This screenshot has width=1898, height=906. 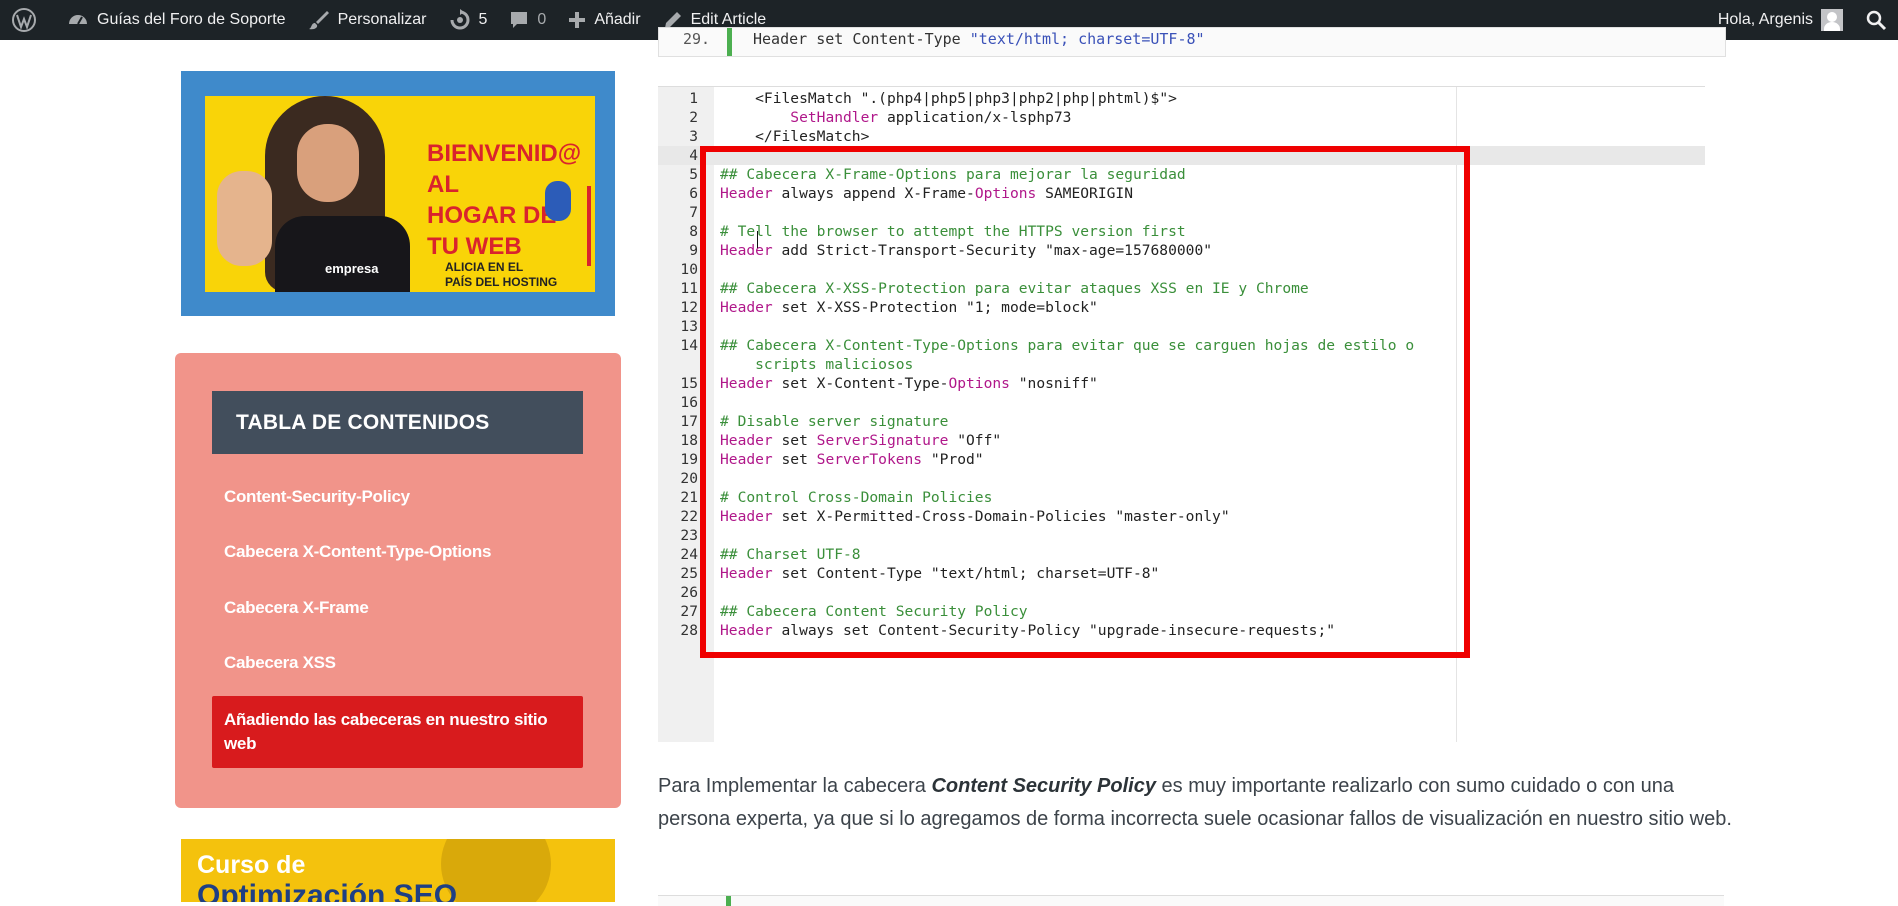 I want to click on toc-item-x-frame: Cabecera X-Frame, so click(x=397, y=608).